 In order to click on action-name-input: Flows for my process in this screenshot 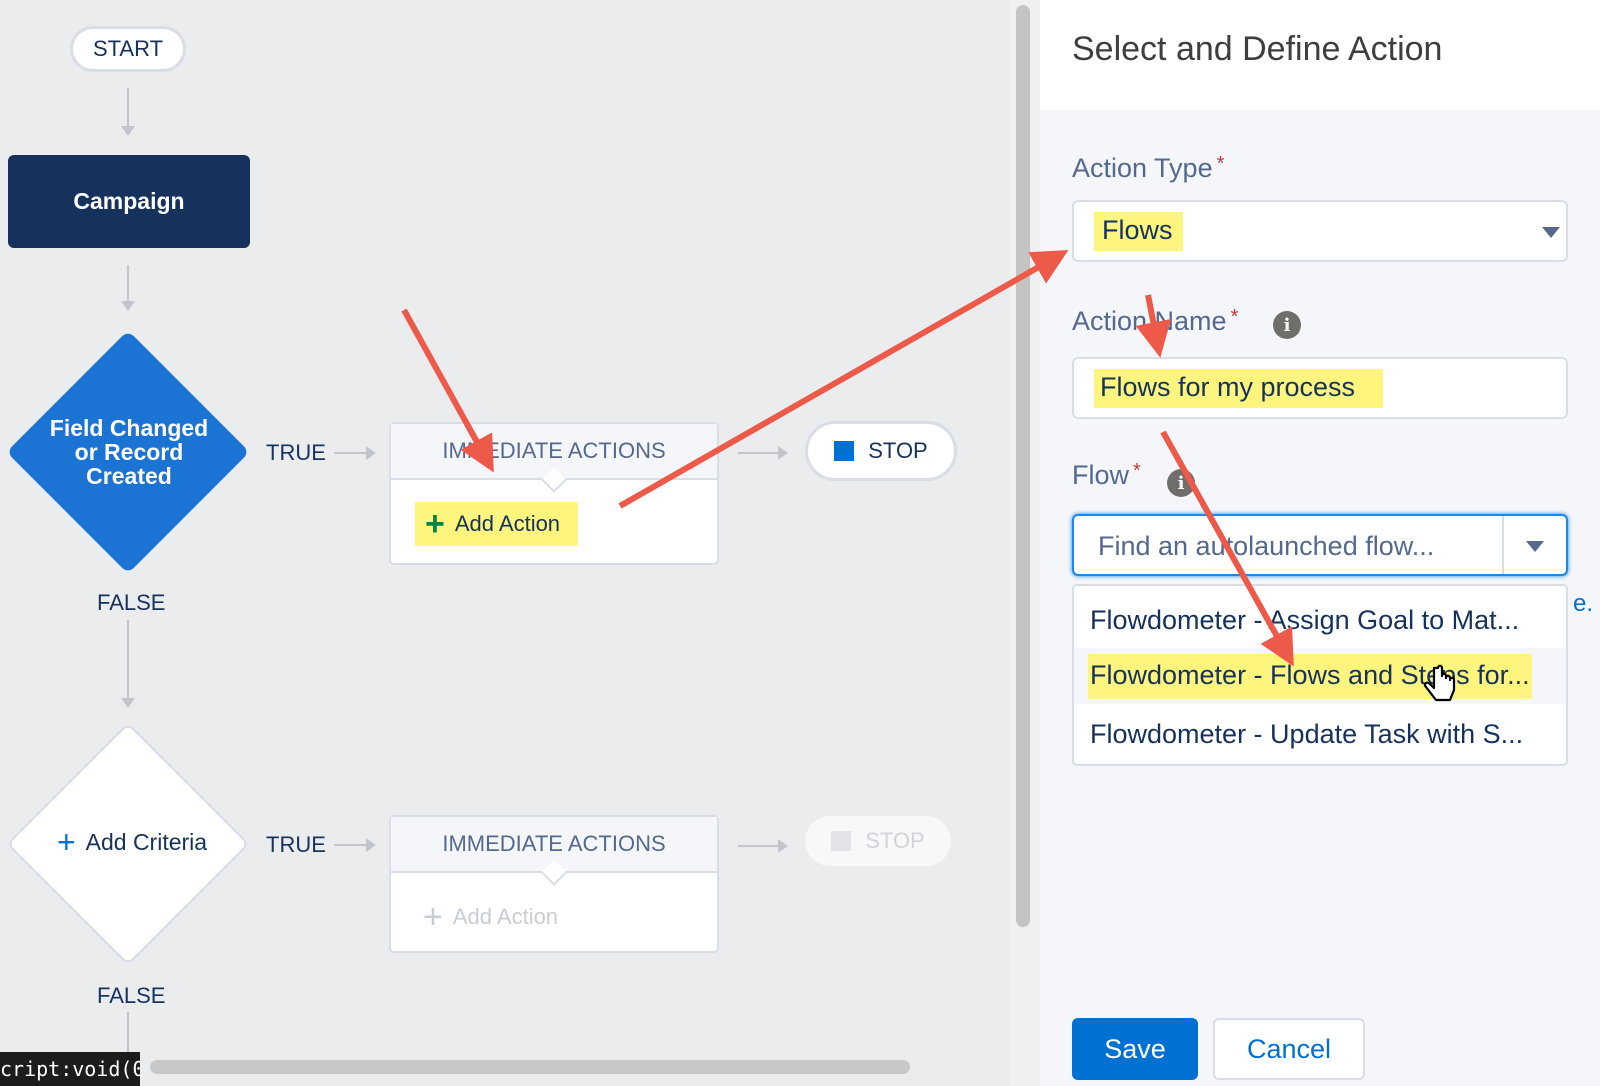, I will do `click(1320, 388)`.